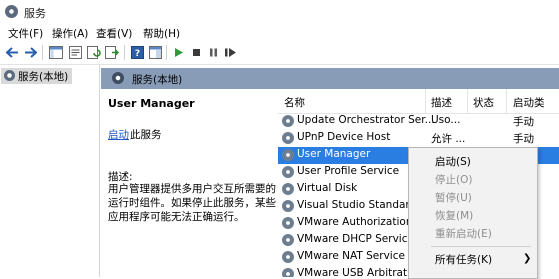  What do you see at coordinates (161, 33) in the screenshot?
I see `menu-help: 帮助(H)` at bounding box center [161, 33].